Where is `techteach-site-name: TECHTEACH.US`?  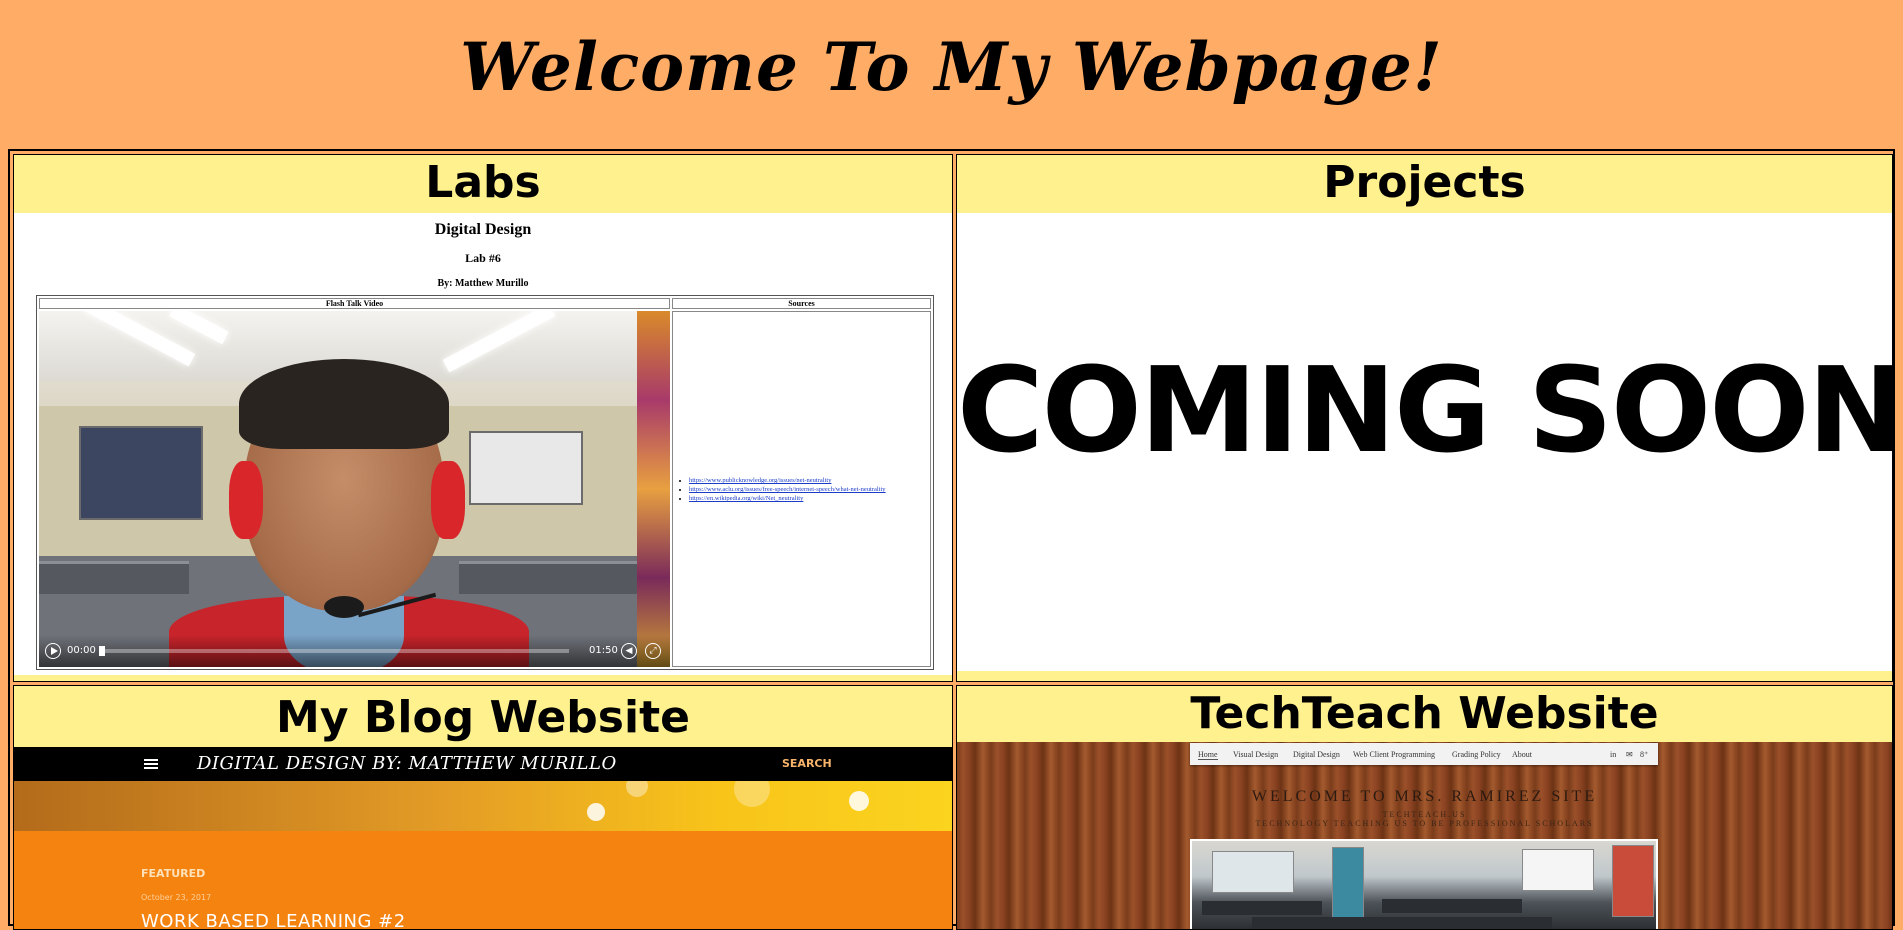 techteach-site-name: TECHTEACH.US is located at coordinates (1424, 814).